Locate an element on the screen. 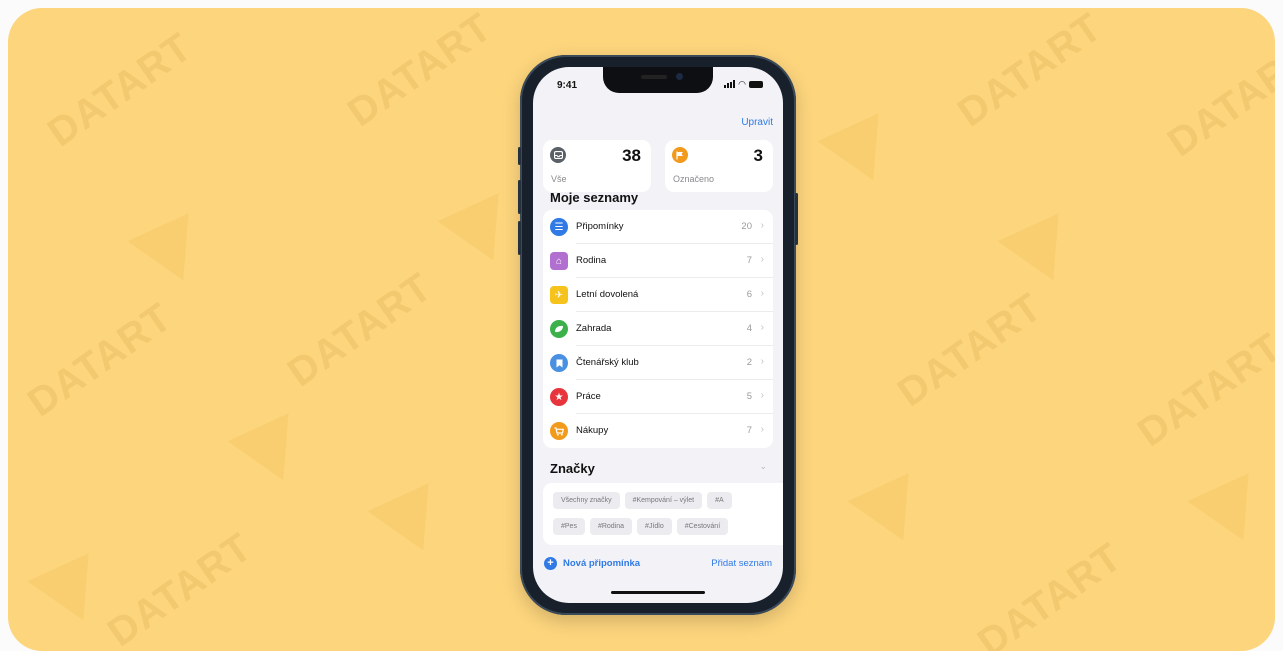 This screenshot has height=651, width=1283. bottom-toolbar: + Nová připomínka Přidat seznam is located at coordinates (658, 564).